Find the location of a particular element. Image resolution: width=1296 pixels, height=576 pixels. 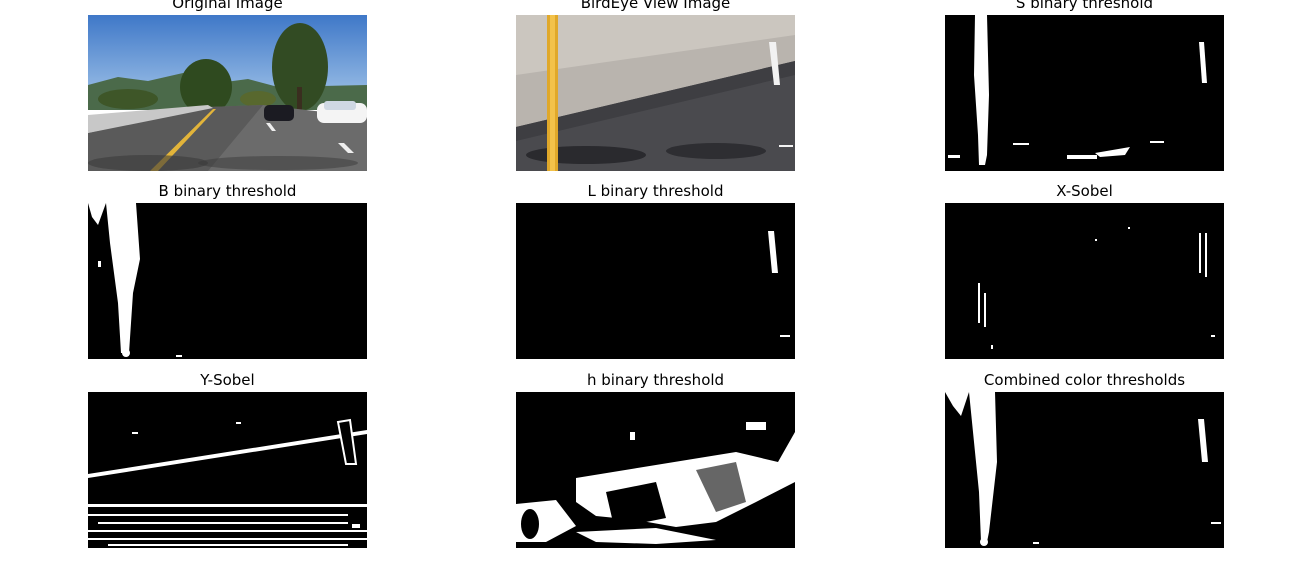

panel-s-binary: S binary threshold is located at coordinates (1084, 85).